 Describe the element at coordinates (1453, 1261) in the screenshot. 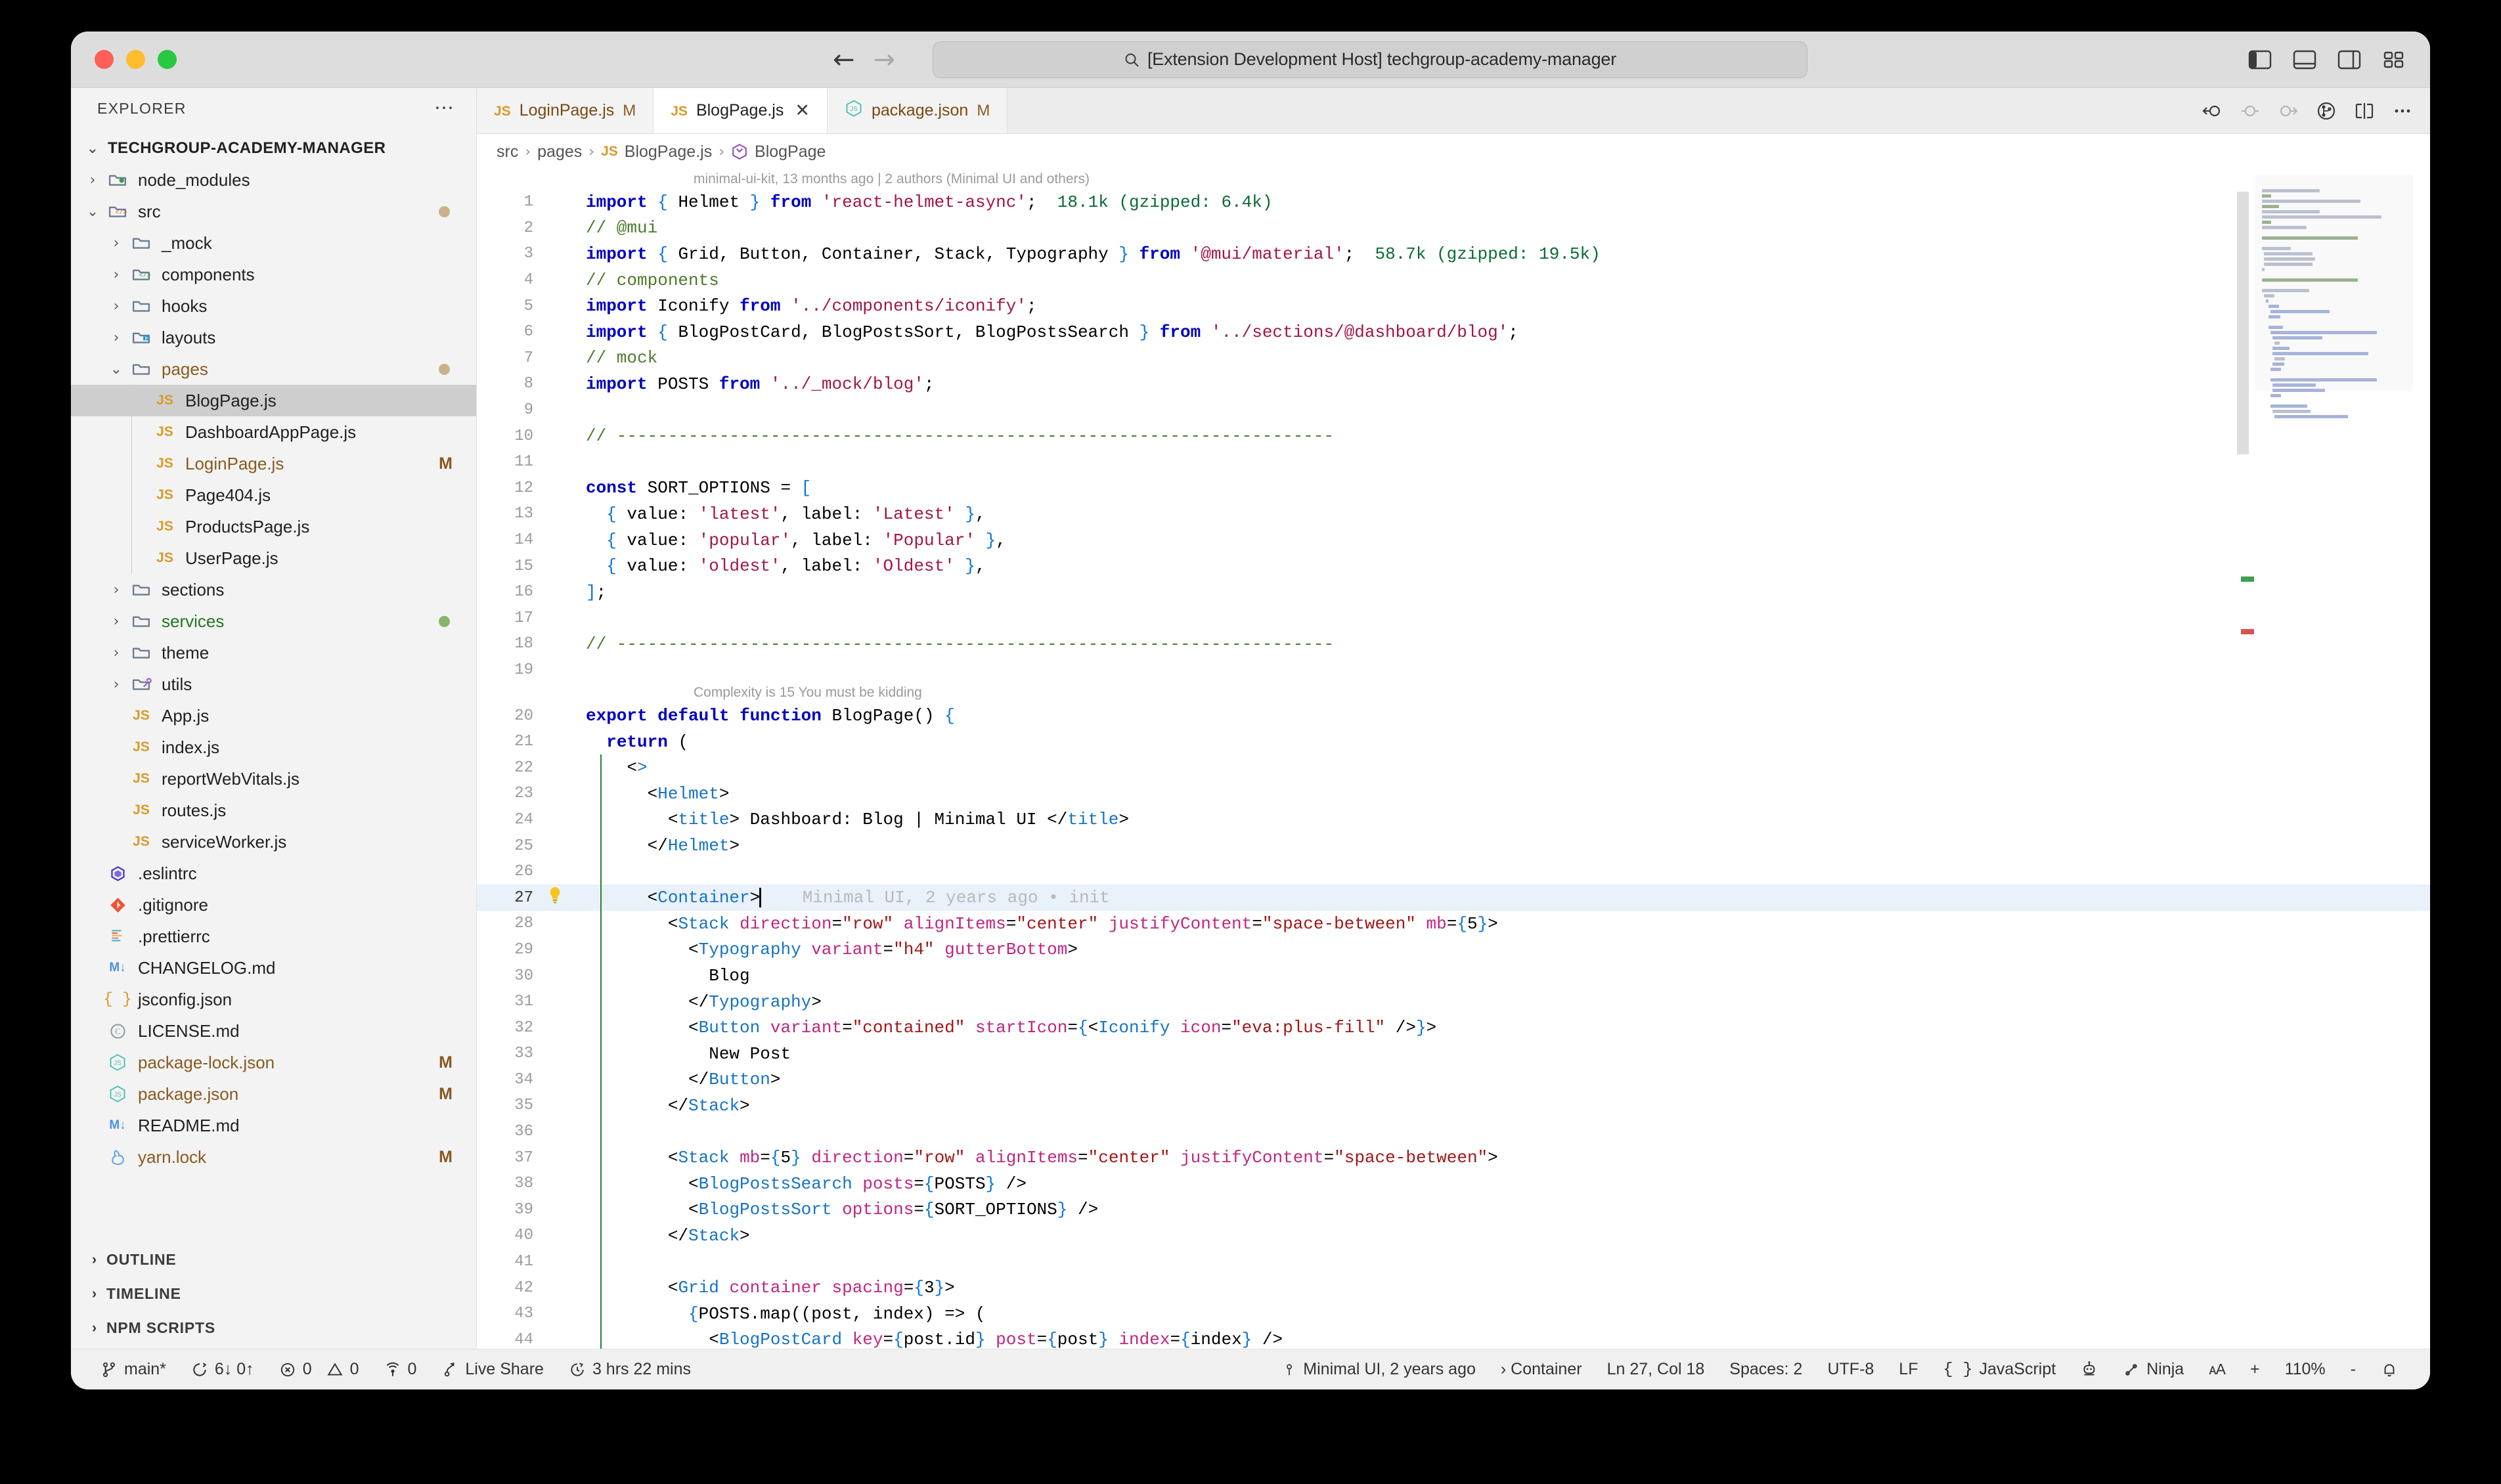

I see `code-line: 41` at that location.